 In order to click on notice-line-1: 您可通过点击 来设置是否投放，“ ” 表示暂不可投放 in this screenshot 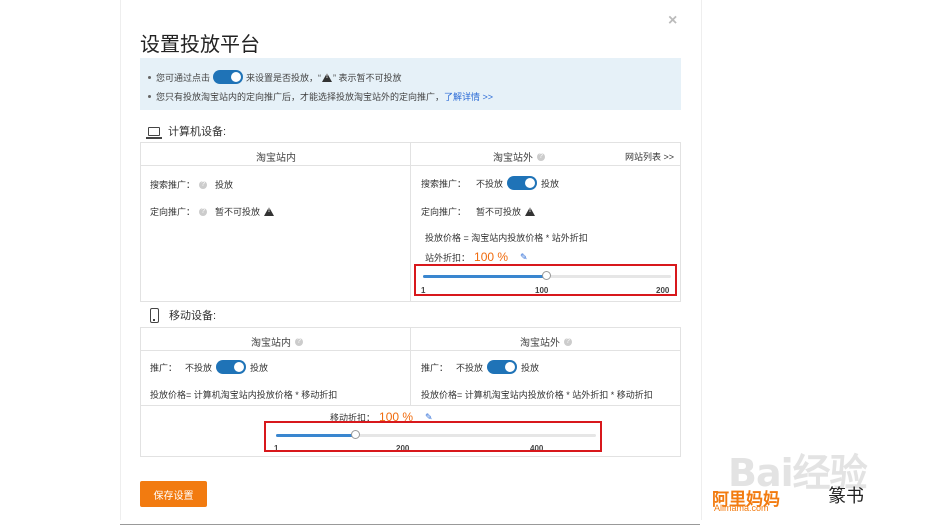, I will do `click(275, 77)`.